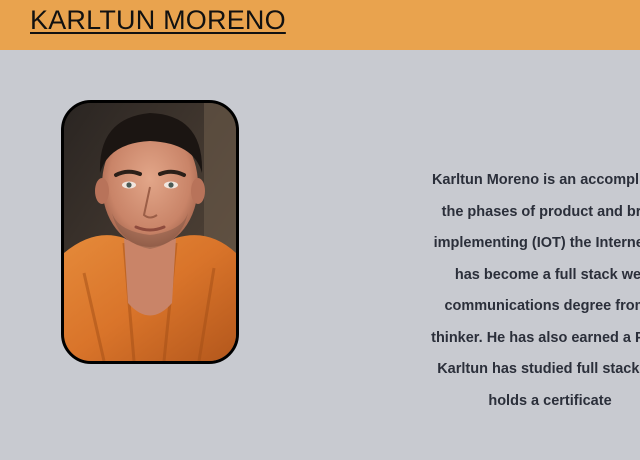 The image size is (640, 460). I want to click on site-title-link: KARLTUN MORENO, so click(158, 20).